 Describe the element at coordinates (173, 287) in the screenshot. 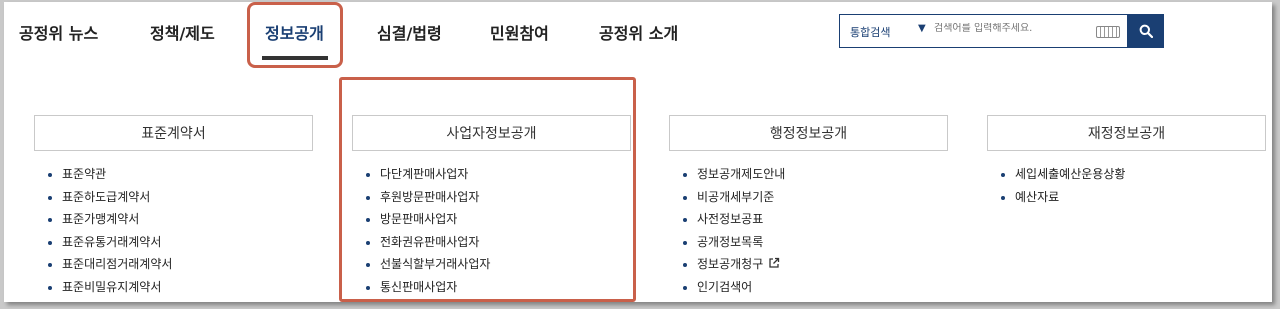

I see `menu-item: 표준비밀유지계약서` at that location.